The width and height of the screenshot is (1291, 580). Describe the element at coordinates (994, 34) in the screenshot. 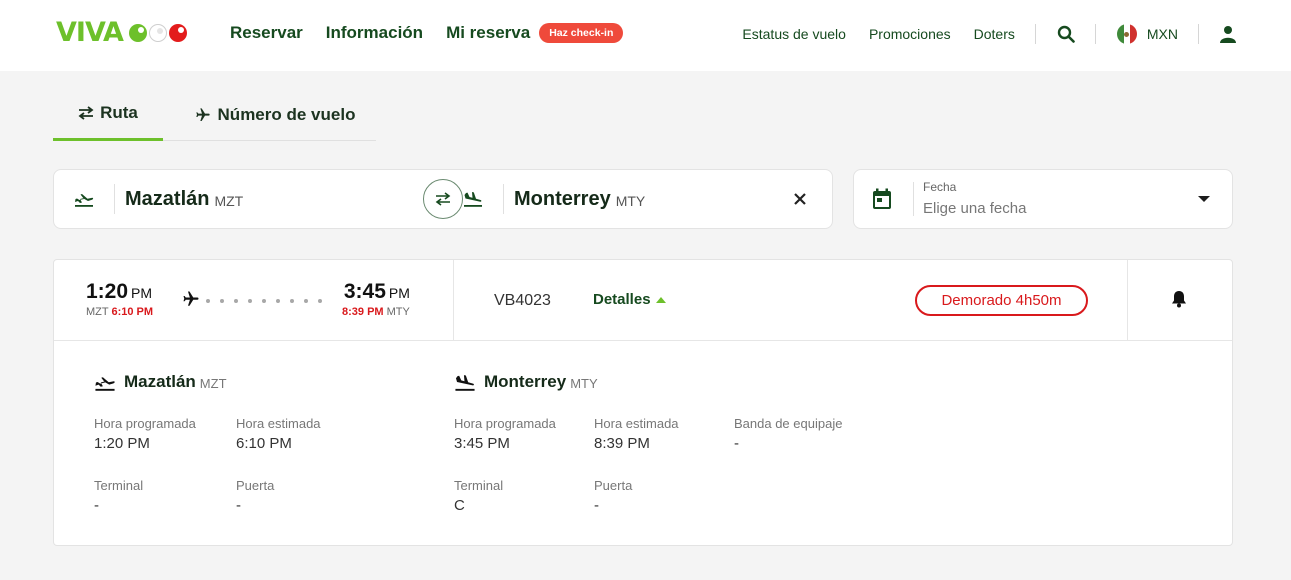

I see `nav-doters: Doters` at that location.